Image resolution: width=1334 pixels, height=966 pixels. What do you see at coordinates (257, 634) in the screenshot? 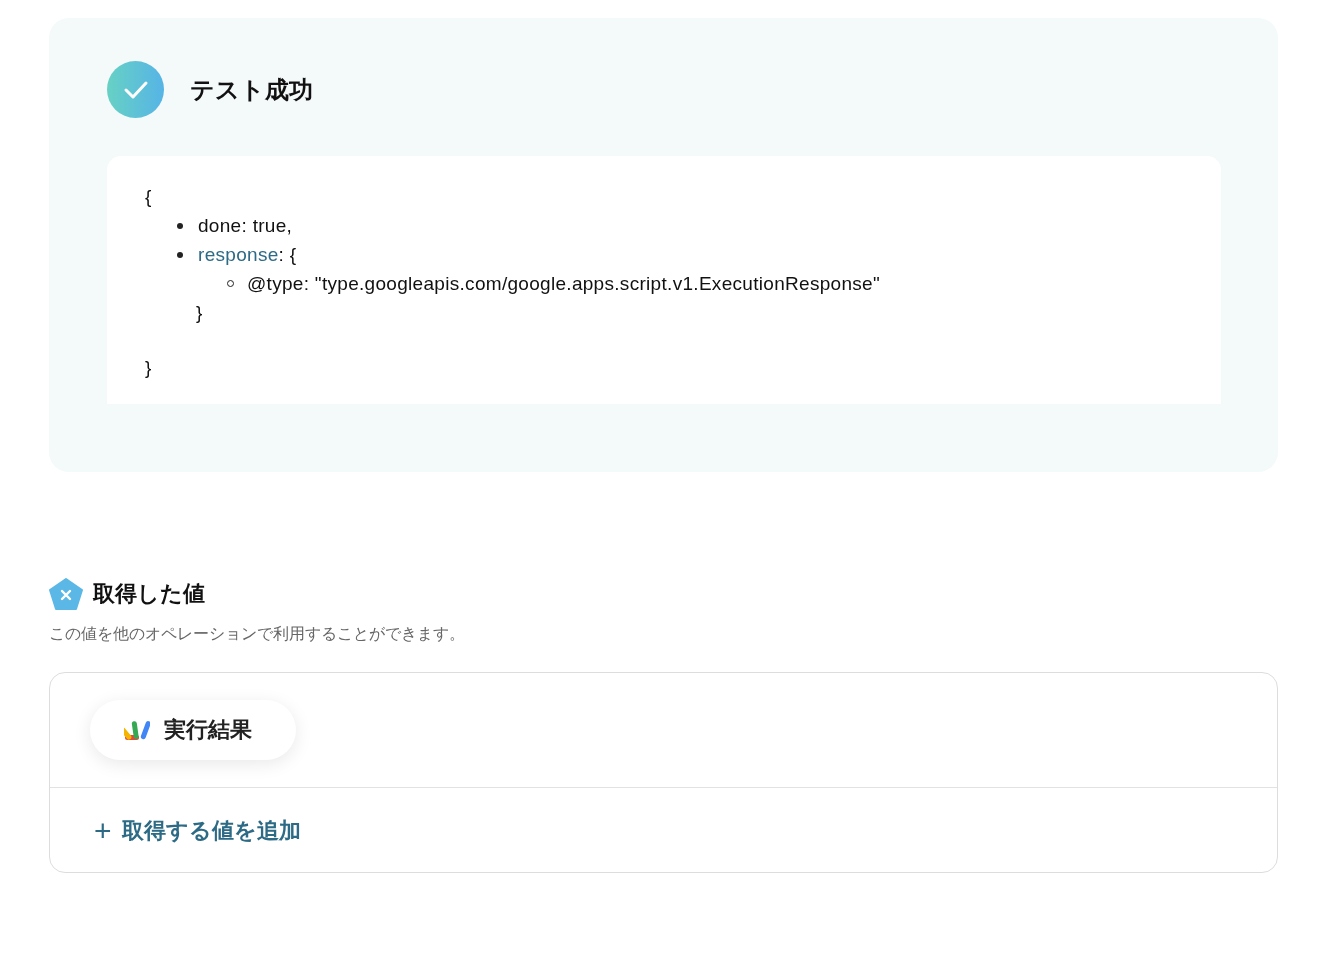
I see `section-description: この値を他のオペレーションで利用することができます。` at bounding box center [257, 634].